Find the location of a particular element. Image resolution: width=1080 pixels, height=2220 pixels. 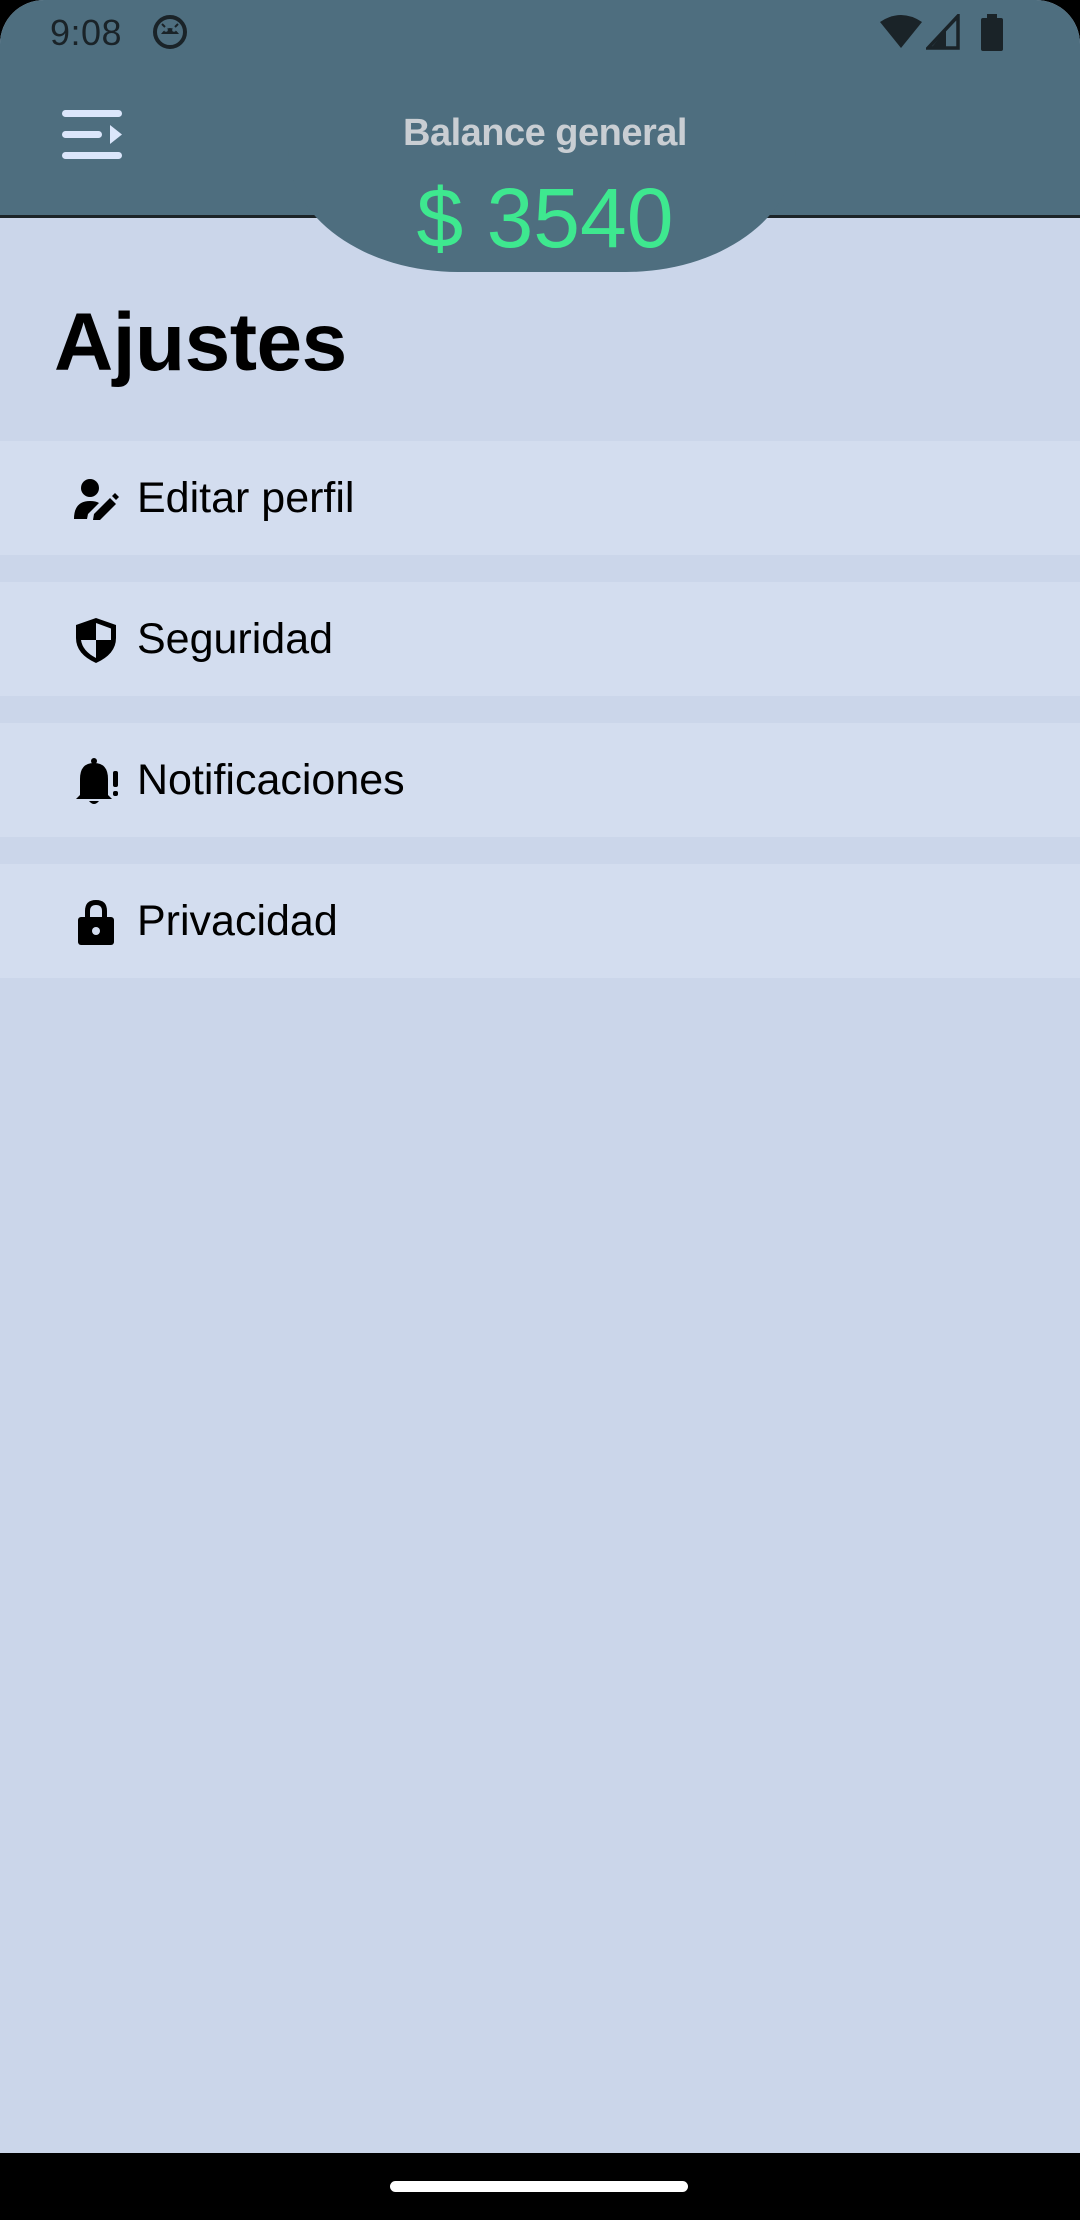

settings-item-privacy: Privacidad is located at coordinates (540, 921).